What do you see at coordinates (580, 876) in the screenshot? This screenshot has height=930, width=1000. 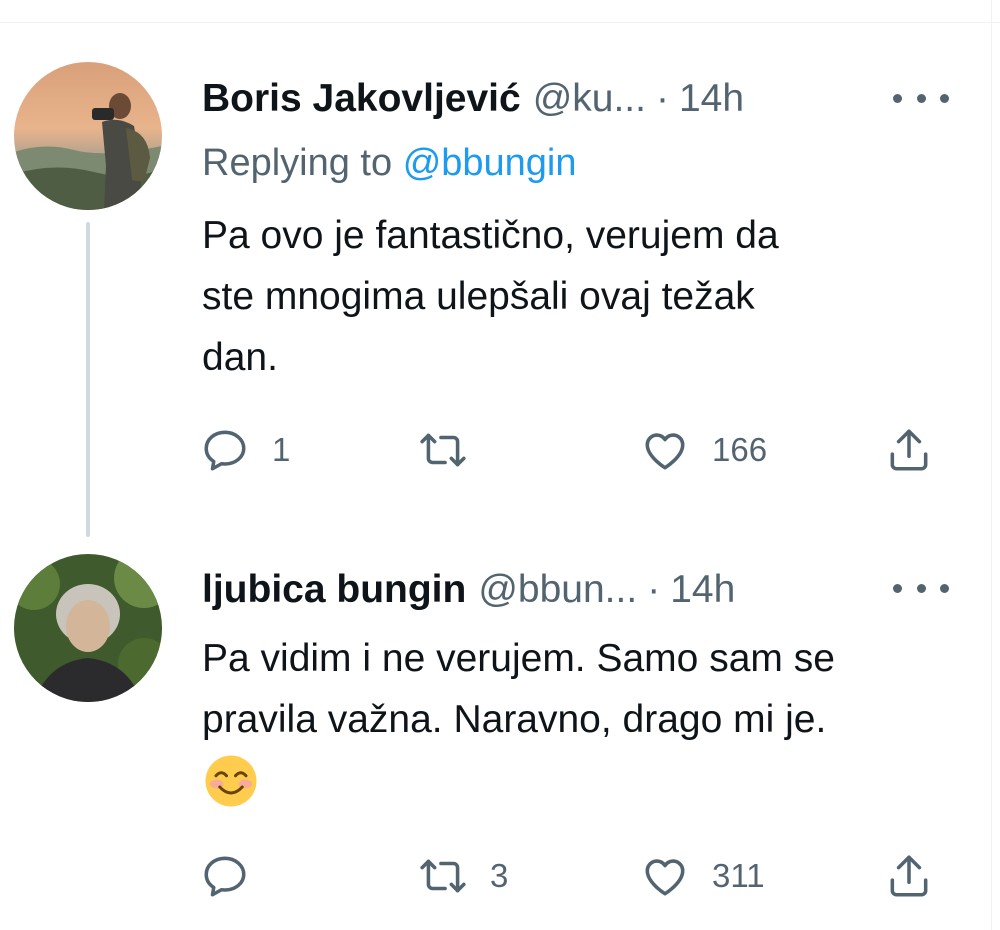 I see `tweet-actions: 3 311` at bounding box center [580, 876].